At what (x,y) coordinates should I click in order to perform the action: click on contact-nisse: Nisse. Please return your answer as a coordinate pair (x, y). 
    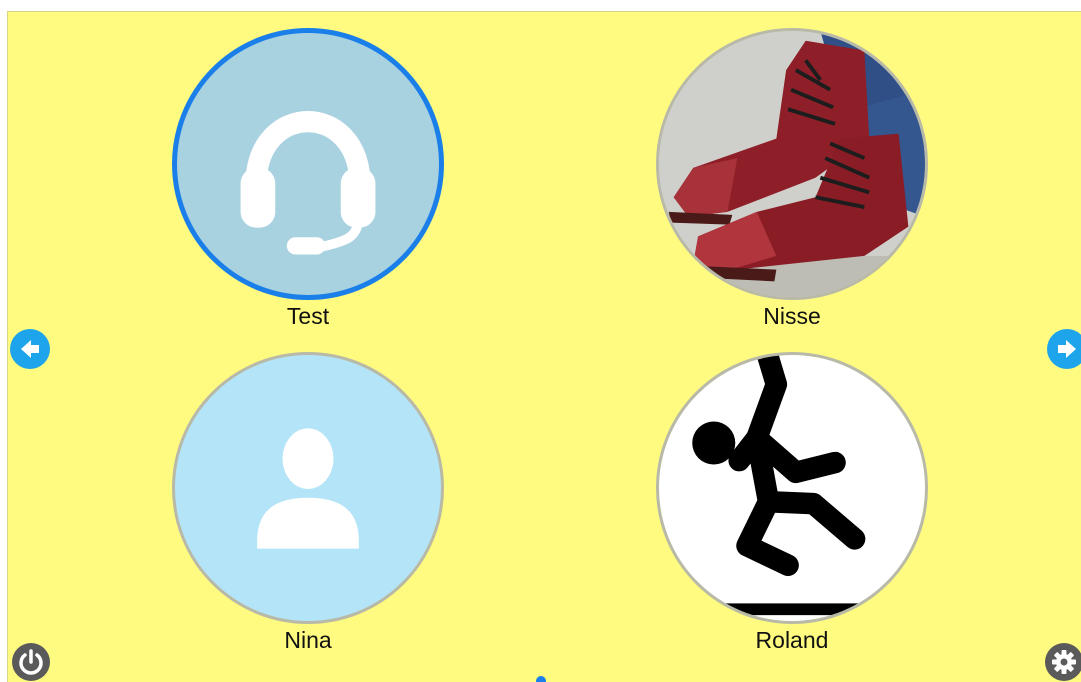
    Looking at the image, I should click on (792, 178).